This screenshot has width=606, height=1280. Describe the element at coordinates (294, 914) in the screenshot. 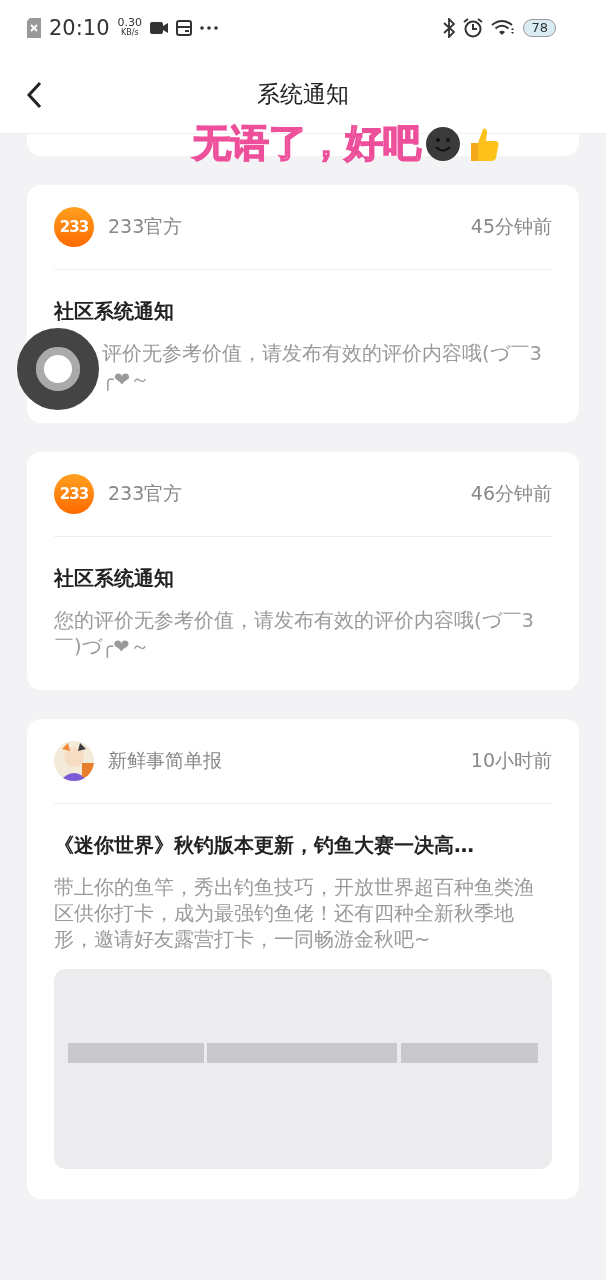

I see `notification-text: 带上你的鱼竿，秀出钓鱼技巧，开放世界超百种鱼类渔区供你打卡，成为最强钓鱼佬！还有四种全新秋季地形，邀请好友露营打卡，一同畅游金秋吧~` at that location.